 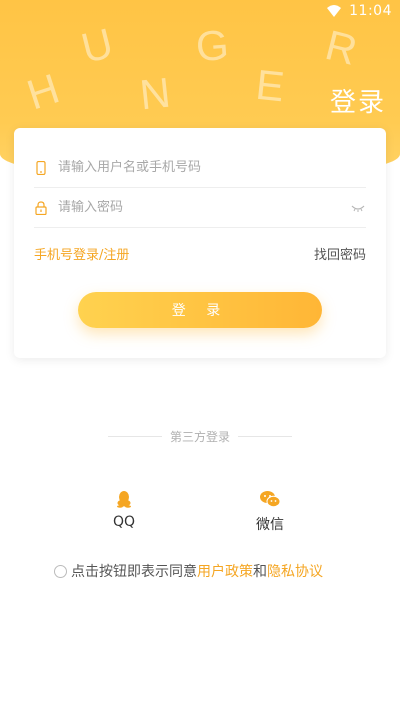 I want to click on decor-letter: N, so click(x=155, y=93).